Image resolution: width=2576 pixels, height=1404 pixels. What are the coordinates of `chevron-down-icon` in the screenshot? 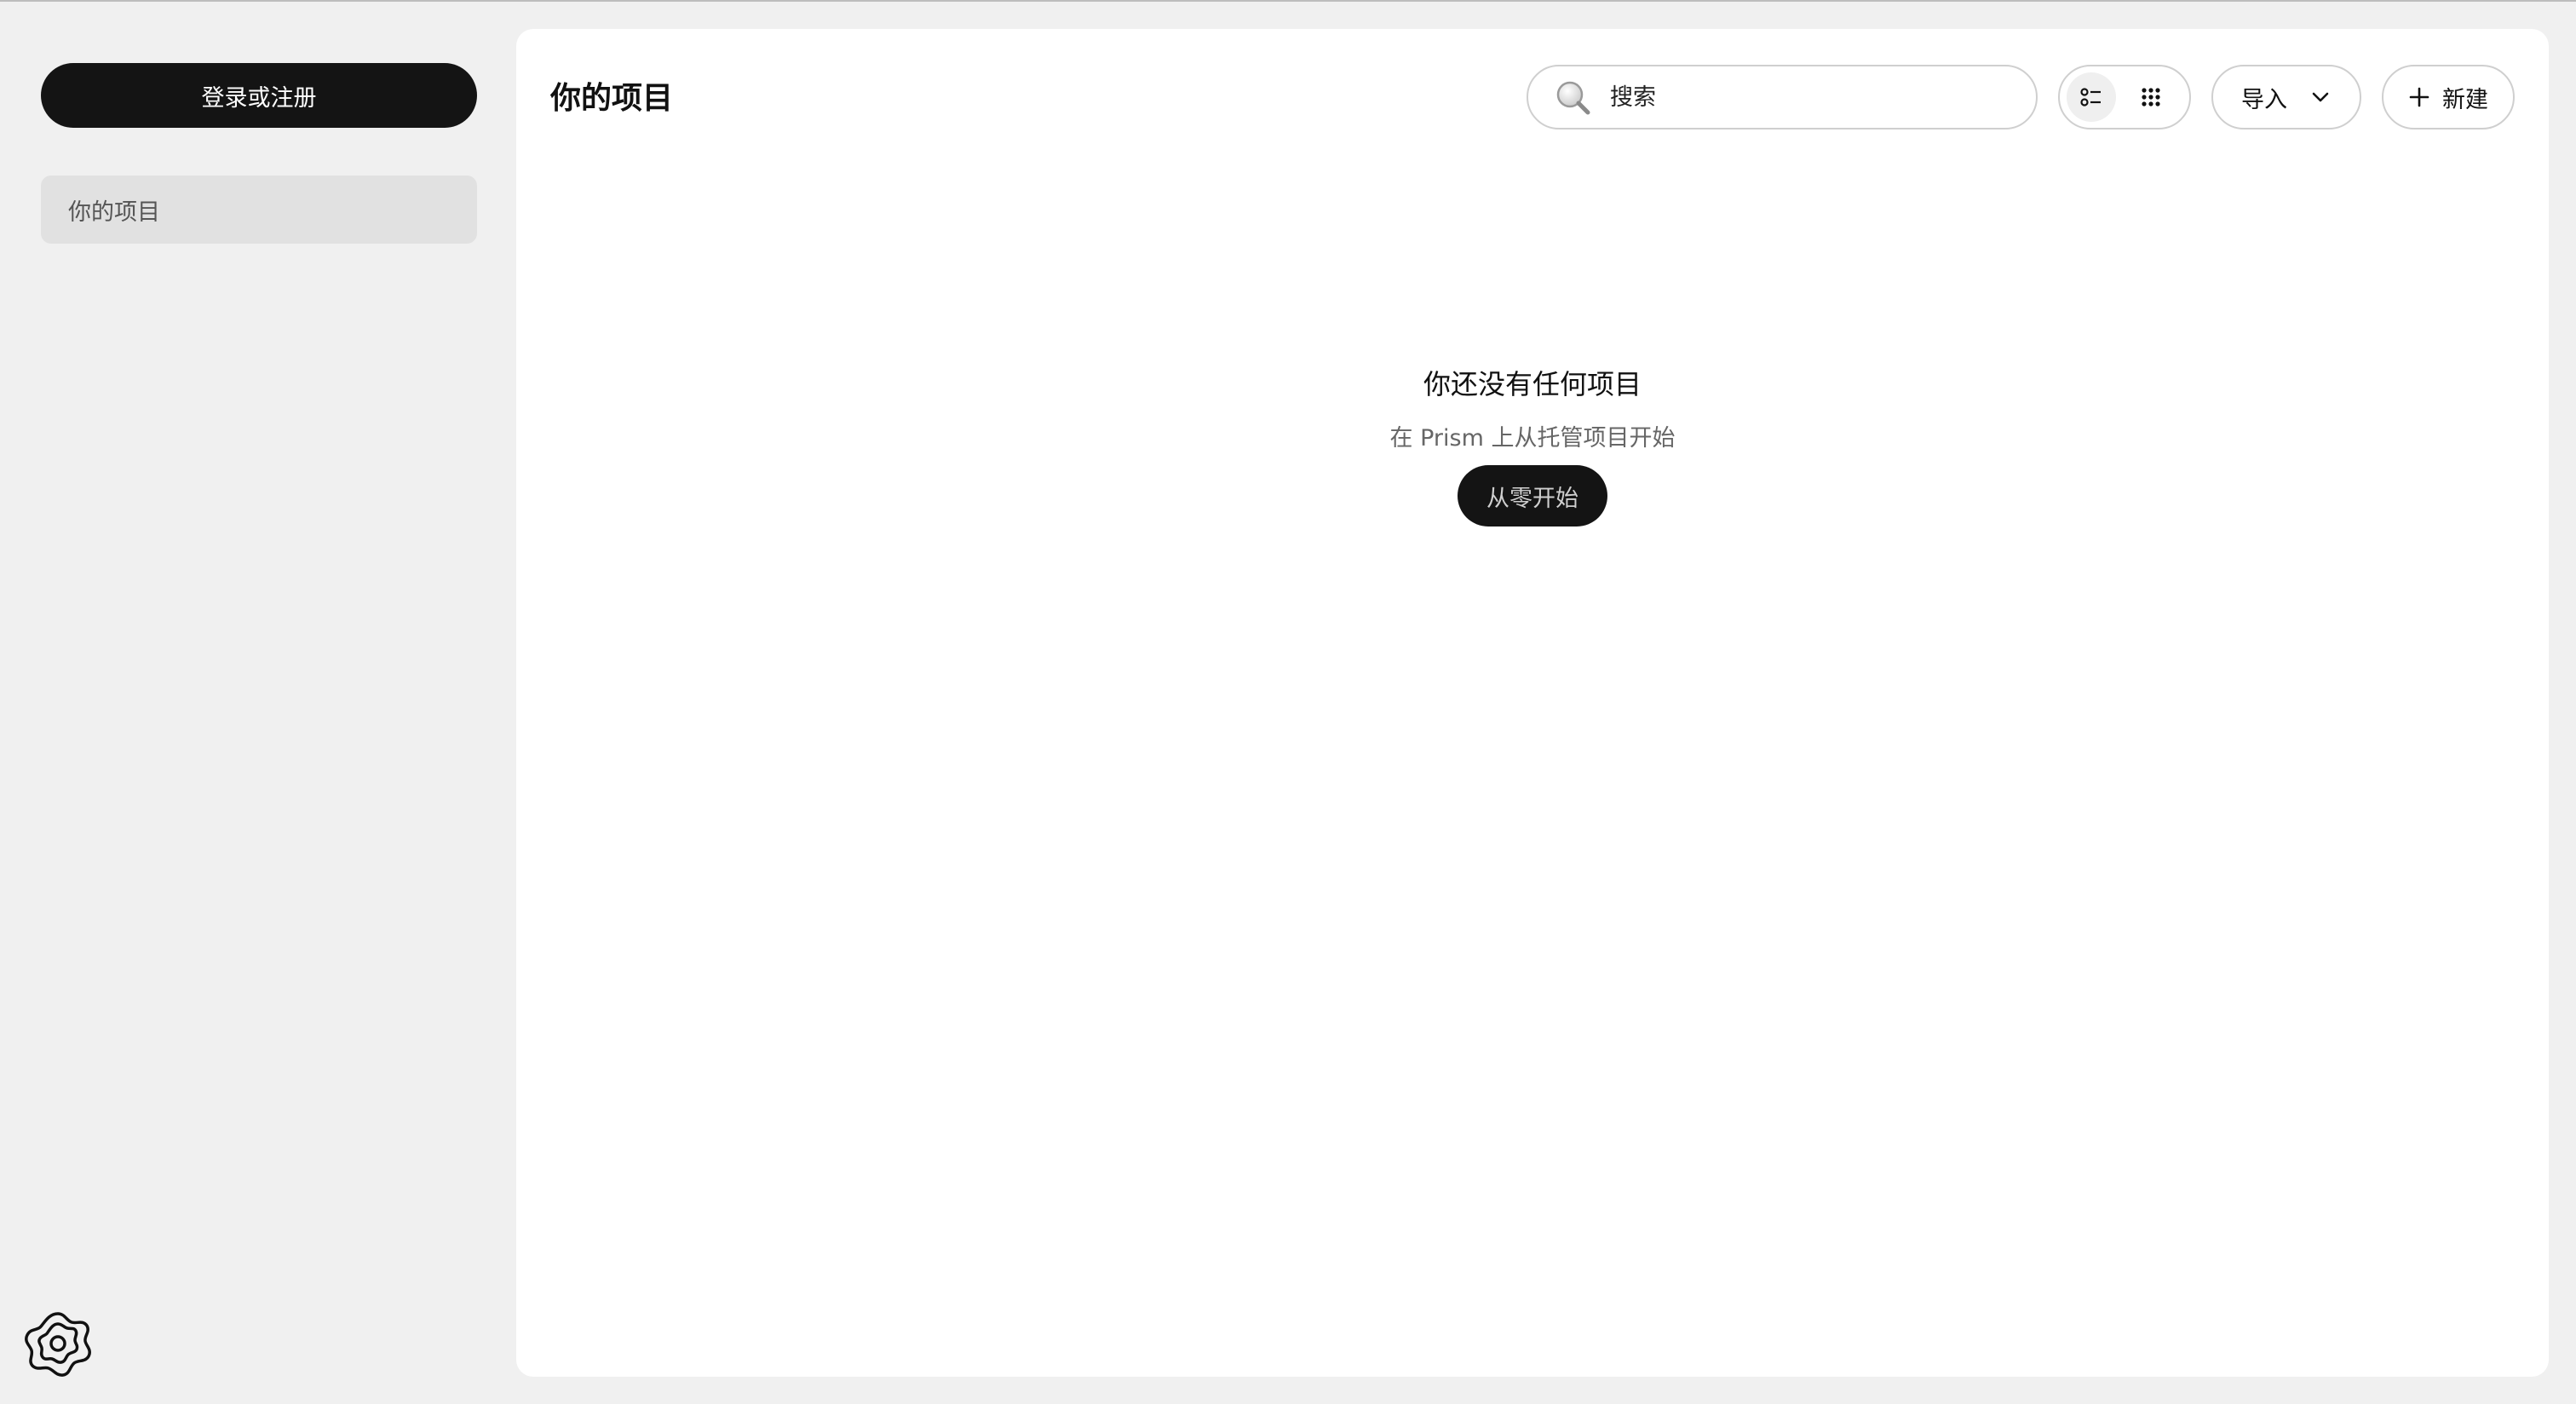 It's located at (2320, 97).